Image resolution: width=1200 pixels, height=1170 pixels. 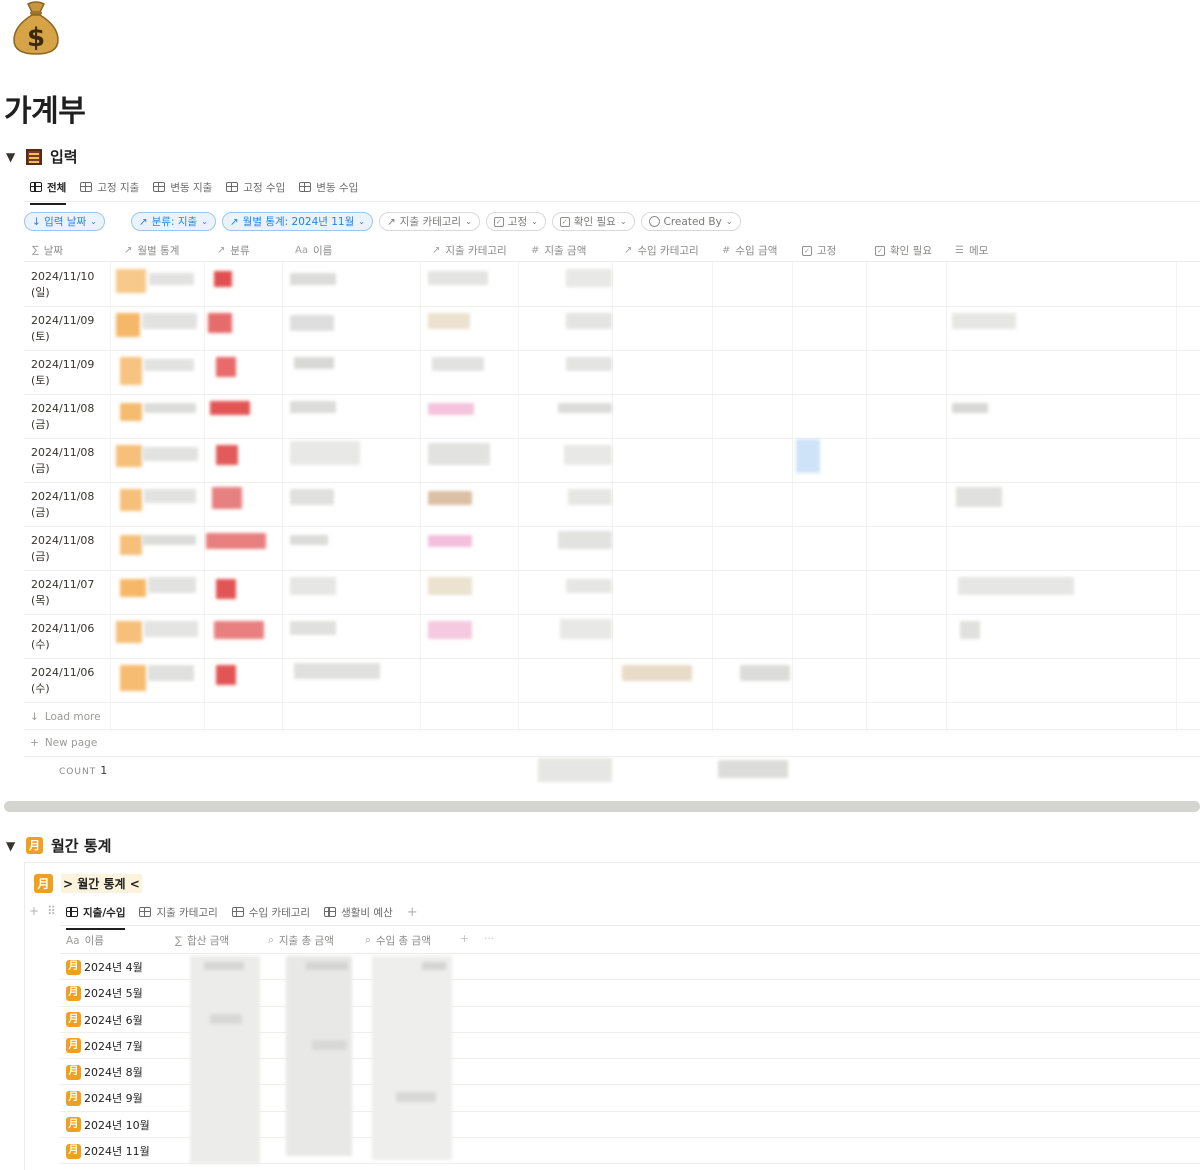 What do you see at coordinates (661, 250) in the screenshot?
I see `column-header-income-category: ↗ 수입 카테고리` at bounding box center [661, 250].